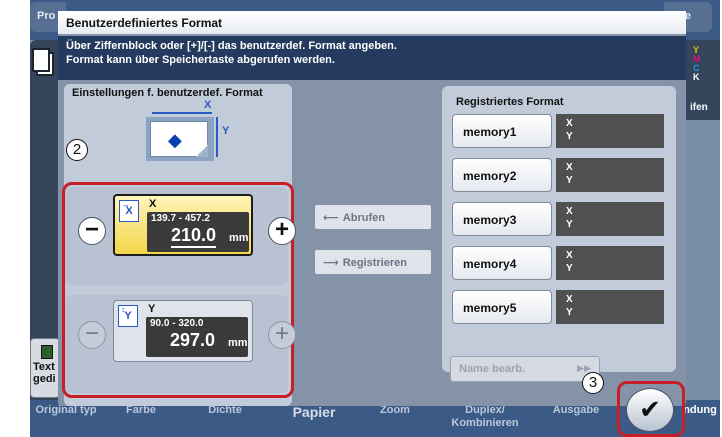 Image resolution: width=722 pixels, height=437 pixels. I want to click on ok-button: ✔, so click(650, 410).